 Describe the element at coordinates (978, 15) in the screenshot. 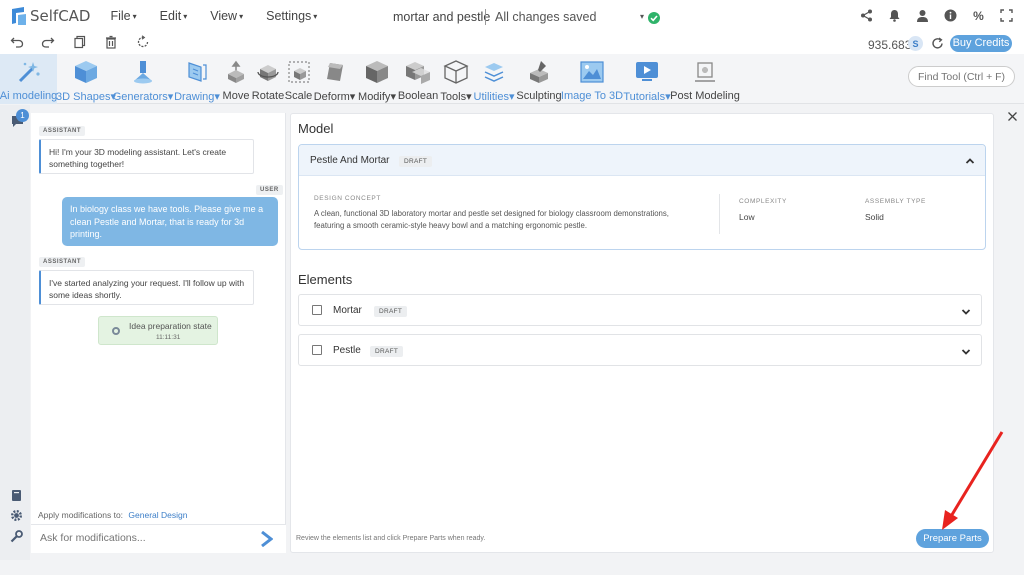

I see `percent-units-icon: %` at that location.